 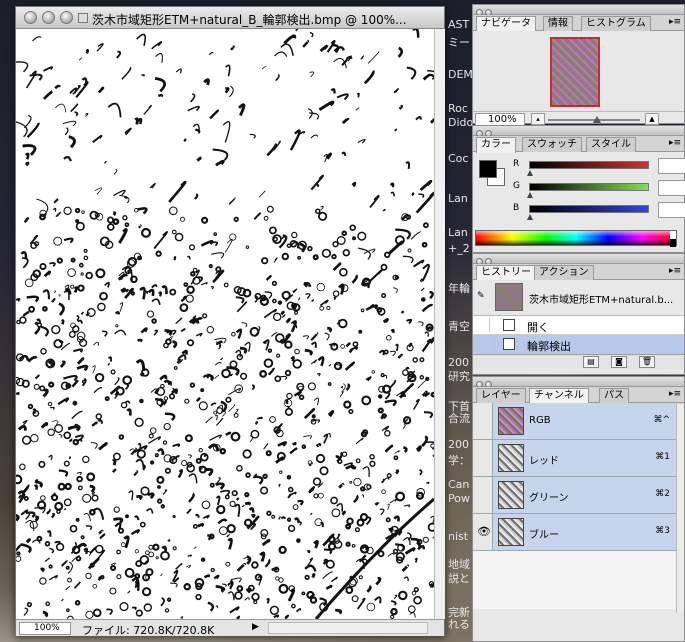 I want to click on color-palette: カラー スウォッチ スタイル ▸≡ R 0 G 0 B 0, so click(x=578, y=189).